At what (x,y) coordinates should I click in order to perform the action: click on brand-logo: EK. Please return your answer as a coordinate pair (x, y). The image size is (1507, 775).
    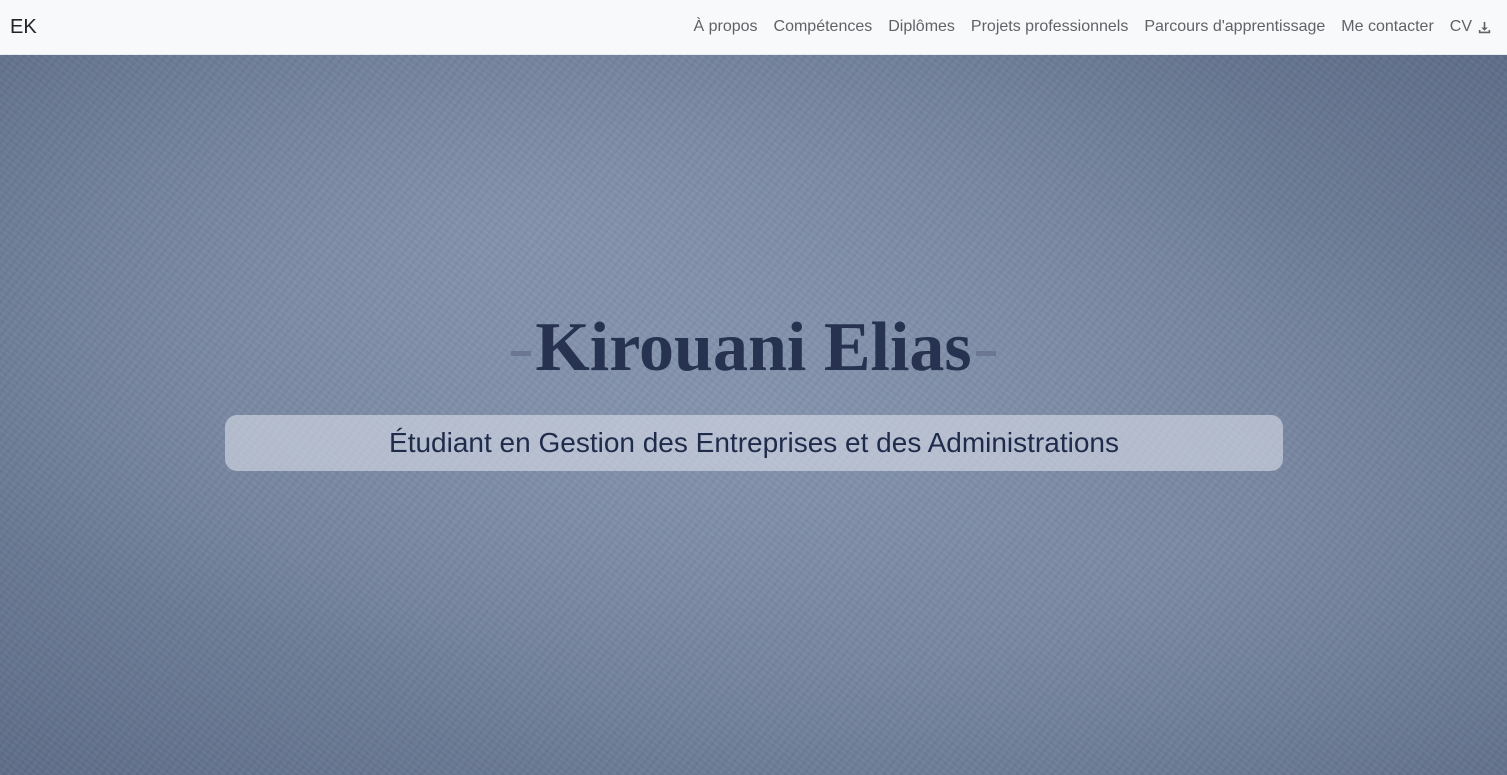
    Looking at the image, I should click on (23, 27).